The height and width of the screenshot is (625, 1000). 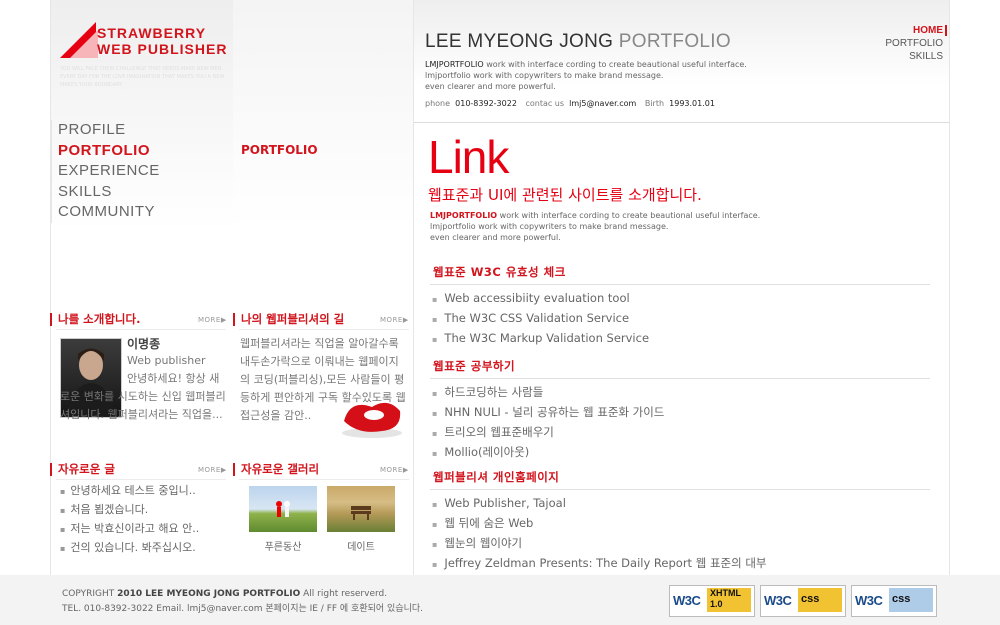 I want to click on category-title-homepages: 웹퍼블리셔 개인홈페이지, so click(x=496, y=477).